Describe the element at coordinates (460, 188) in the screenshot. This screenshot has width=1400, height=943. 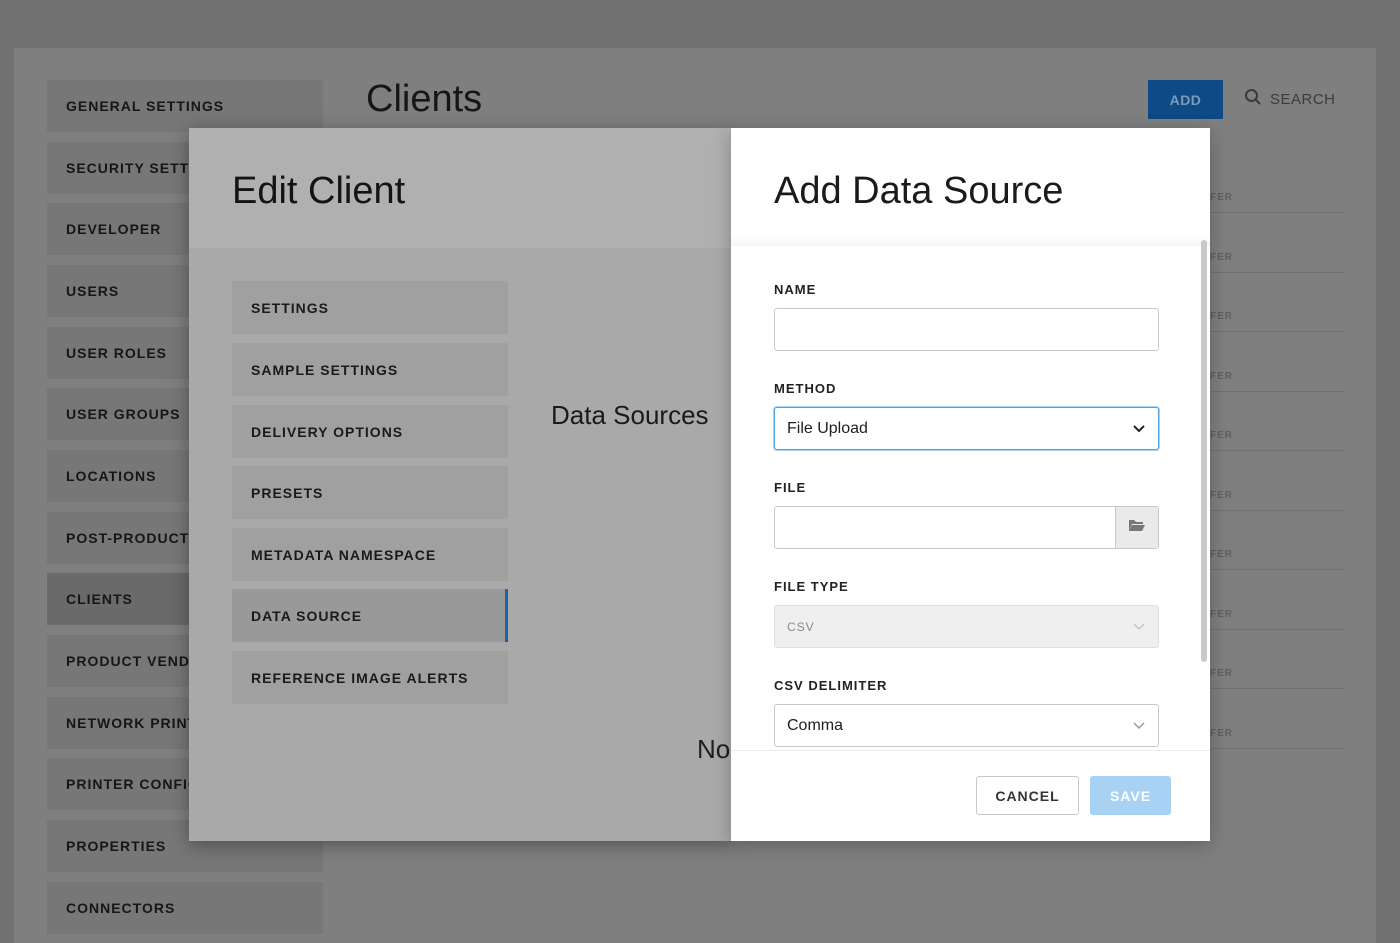
I see `edit-client-header: Edit Client` at that location.